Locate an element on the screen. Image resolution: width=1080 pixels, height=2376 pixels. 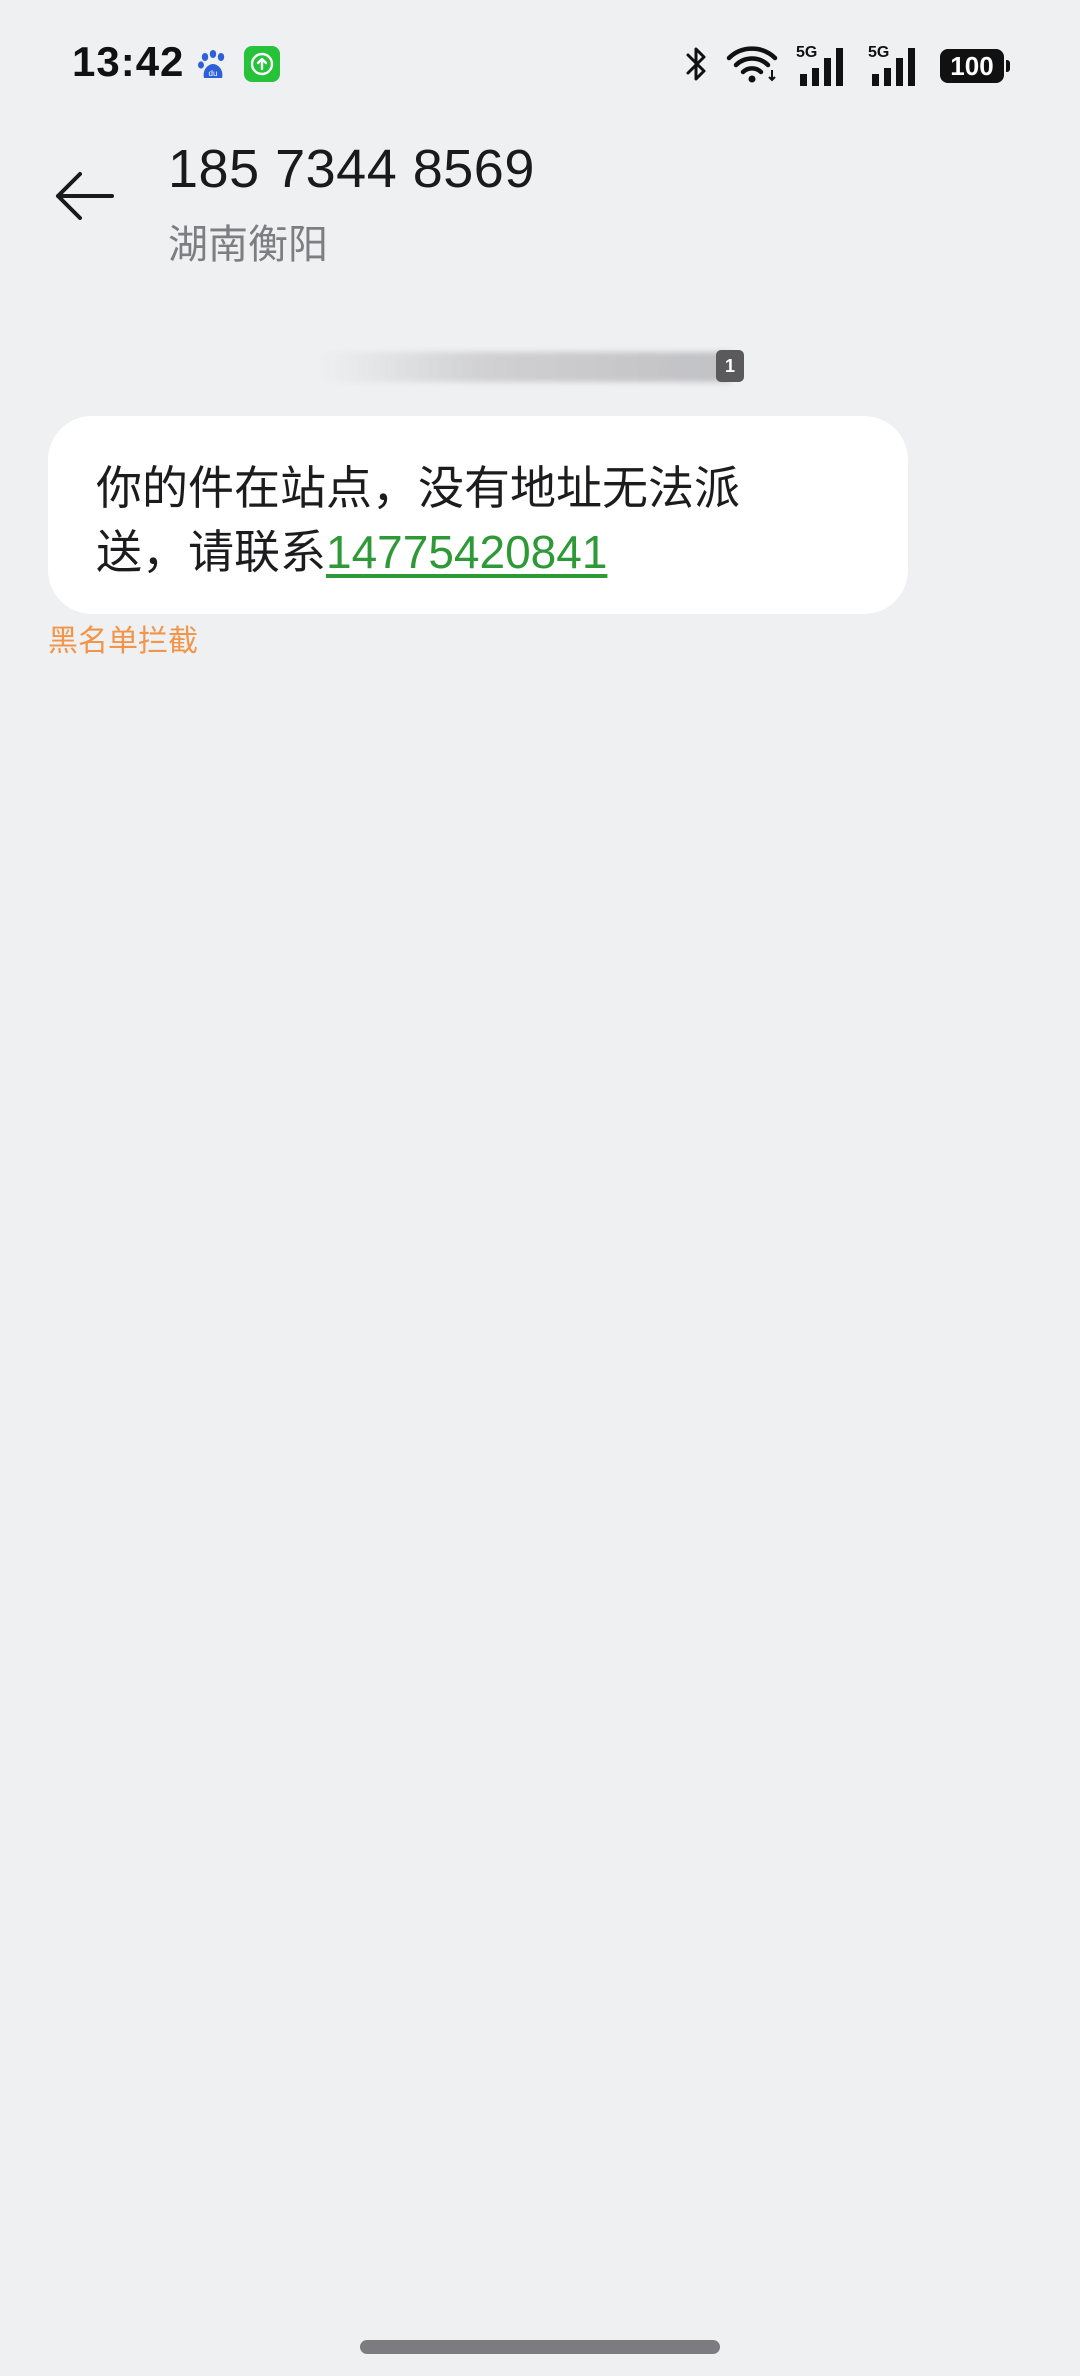
back-button is located at coordinates (84, 196).